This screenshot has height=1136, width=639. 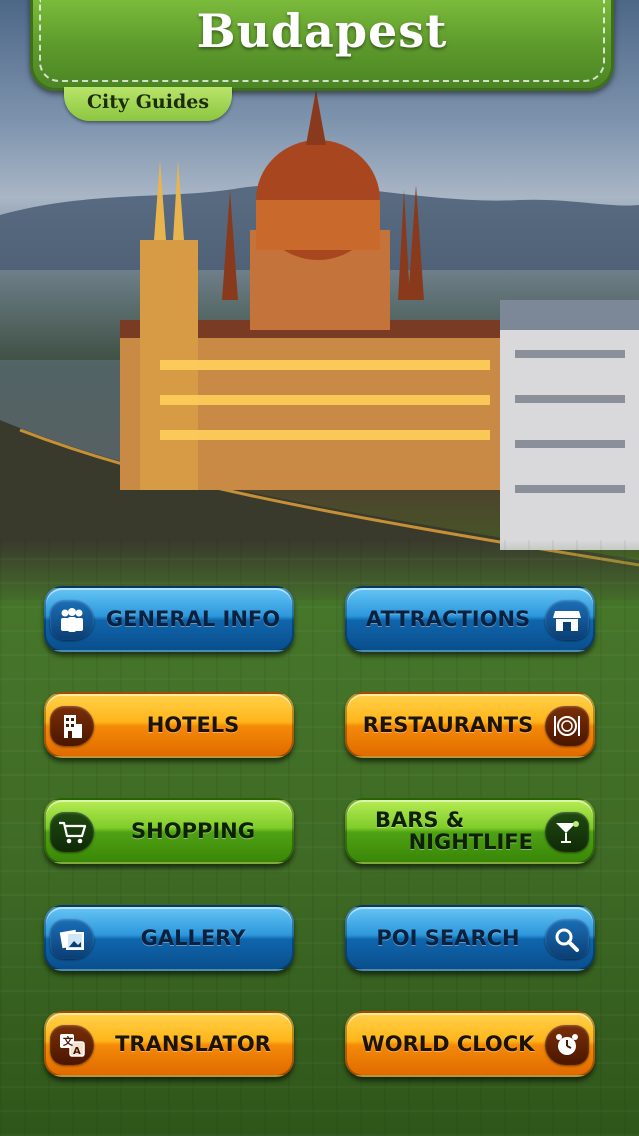 I want to click on restaurants-button: RESTAURANTS, so click(x=470, y=725).